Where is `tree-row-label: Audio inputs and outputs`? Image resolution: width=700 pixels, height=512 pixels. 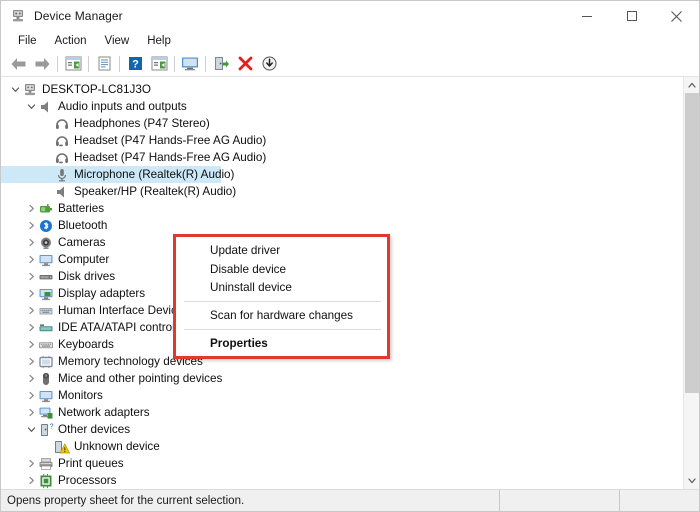
tree-row-label: Audio inputs and outputs is located at coordinates (122, 106).